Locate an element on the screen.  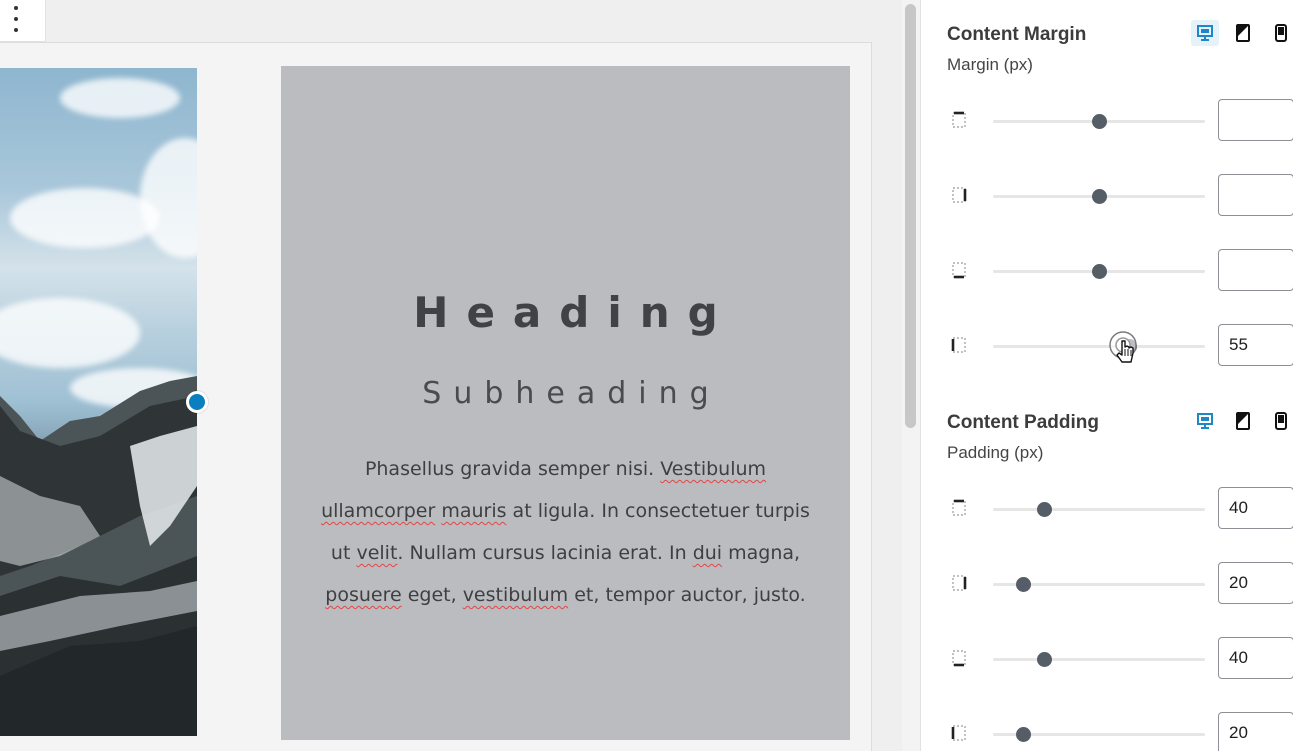
mountain-illustration is located at coordinates (98, 556).